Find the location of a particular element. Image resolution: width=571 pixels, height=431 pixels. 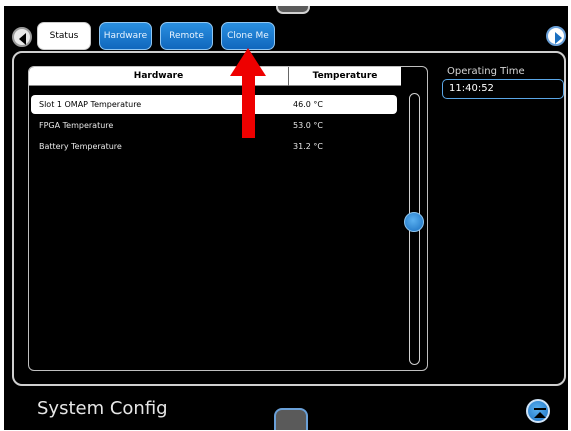

red-arrow-icon is located at coordinates (248, 93).